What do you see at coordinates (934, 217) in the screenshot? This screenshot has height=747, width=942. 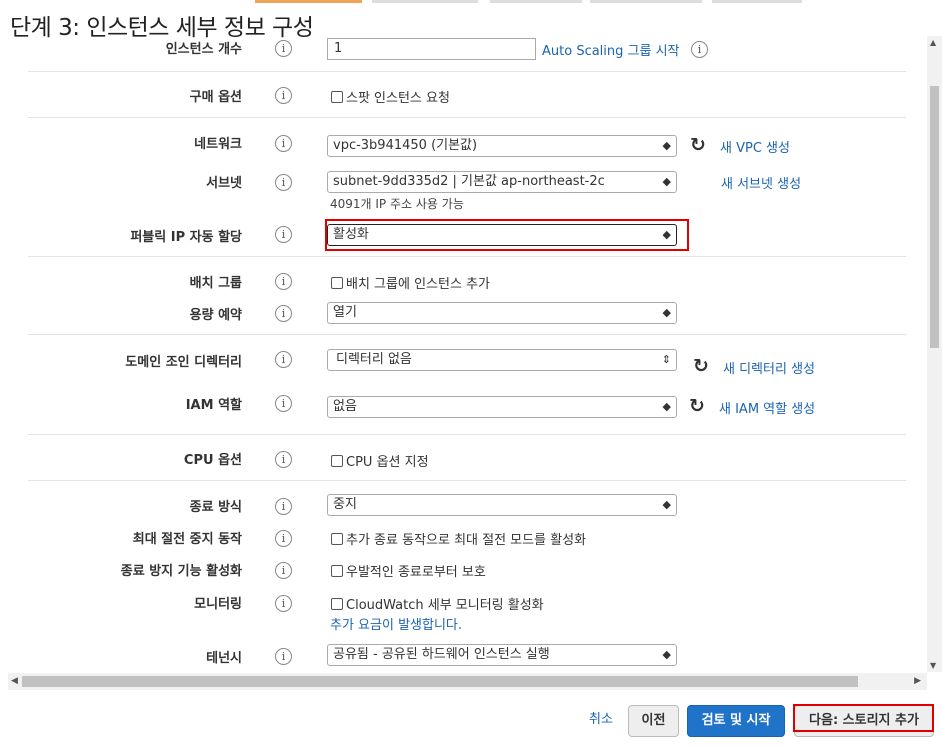 I see `vertical-scroll-thumb` at bounding box center [934, 217].